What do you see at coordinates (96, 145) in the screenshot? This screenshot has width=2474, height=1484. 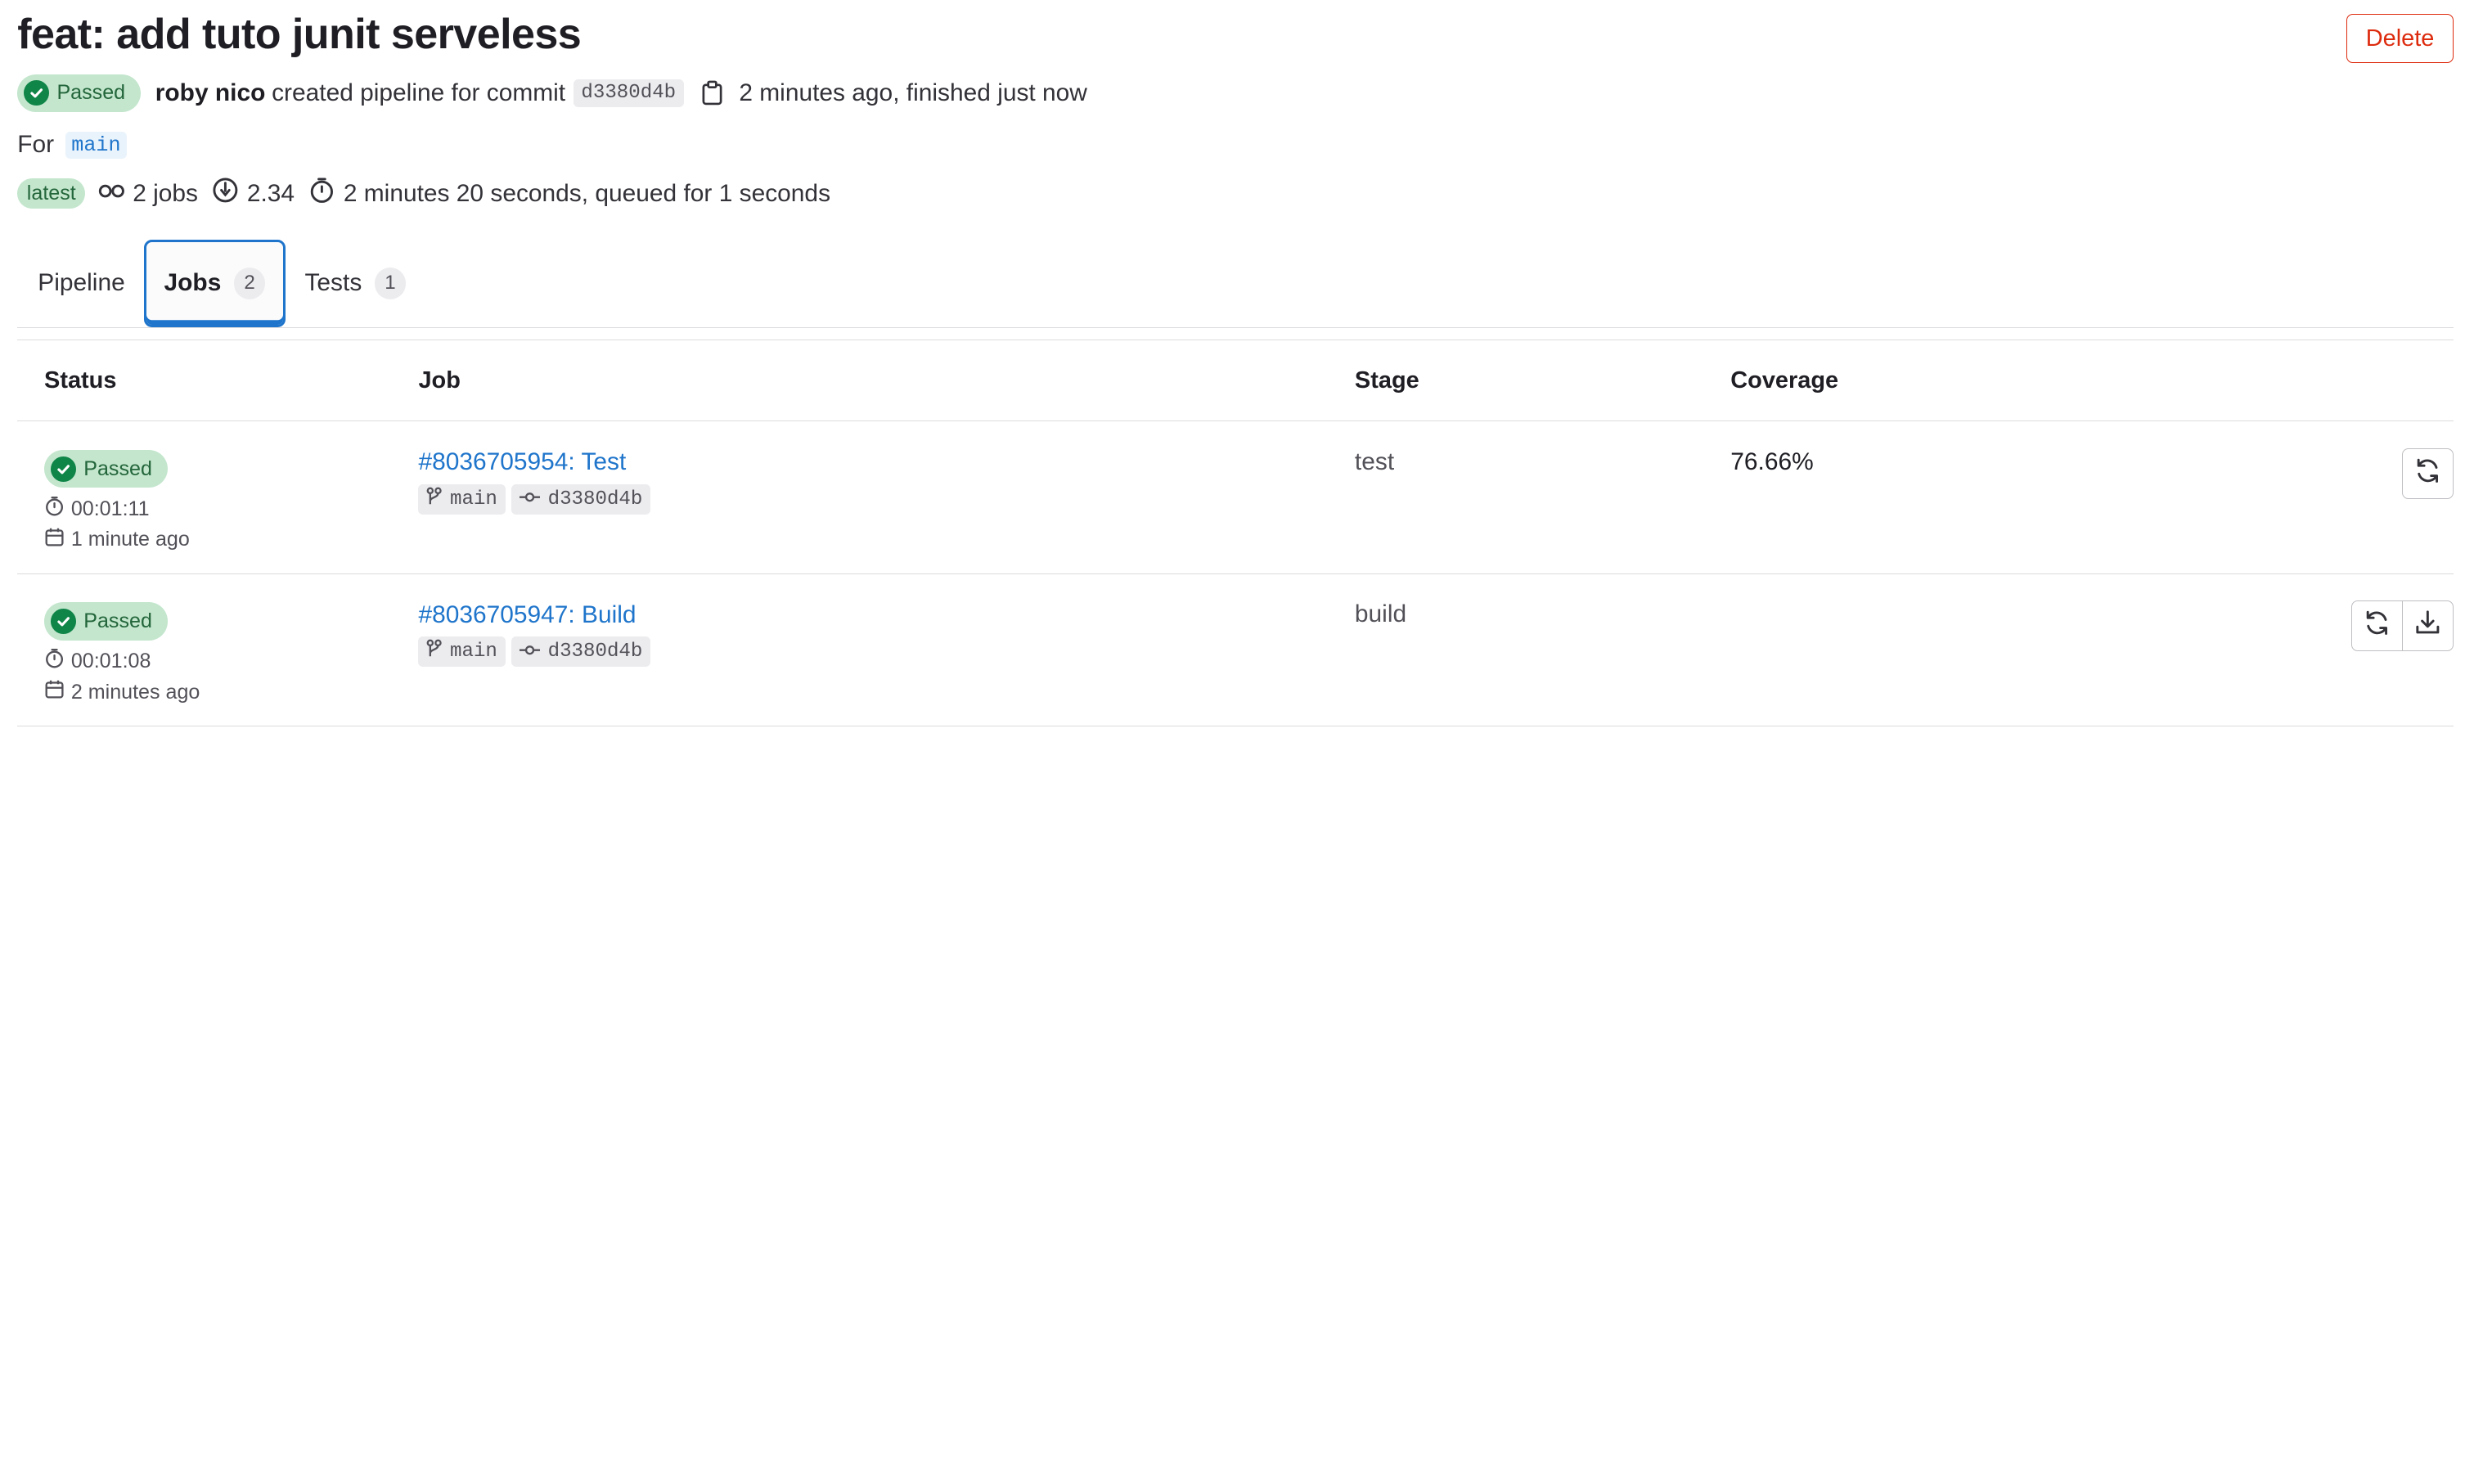 I see `branch-link: main` at bounding box center [96, 145].